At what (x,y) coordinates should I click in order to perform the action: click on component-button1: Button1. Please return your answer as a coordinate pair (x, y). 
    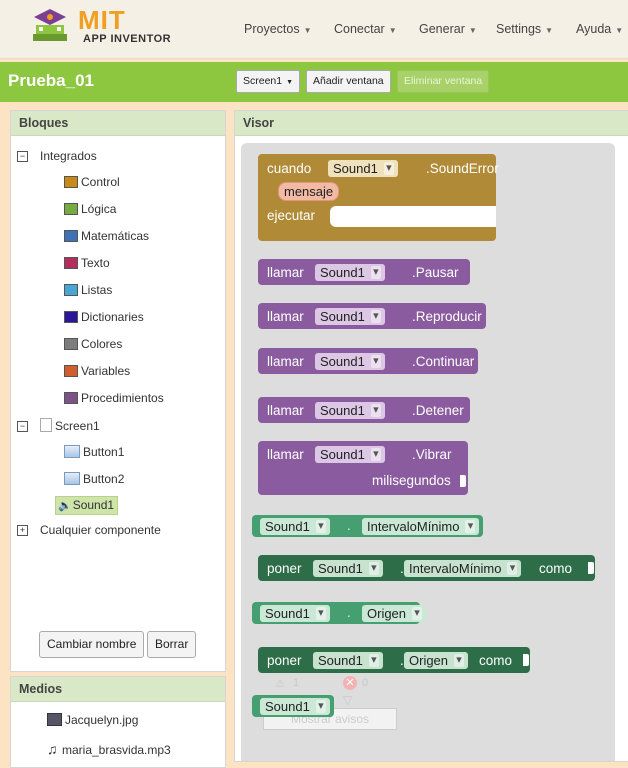
    Looking at the image, I should click on (94, 452).